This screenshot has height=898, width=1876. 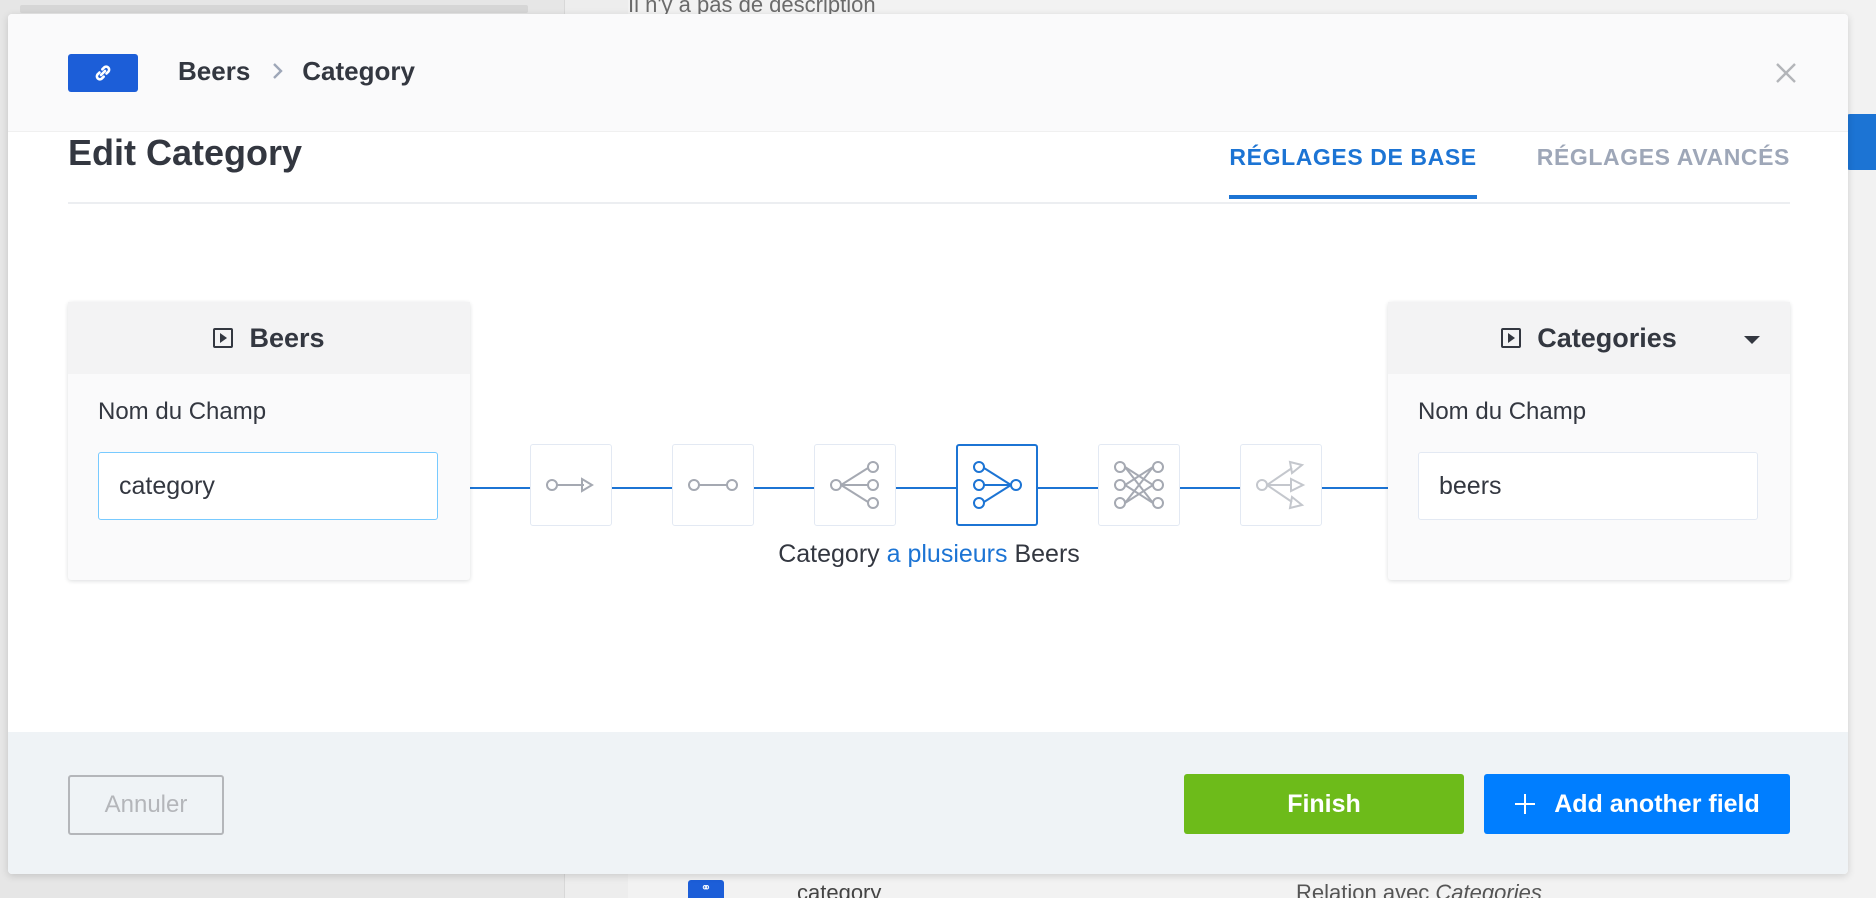 I want to click on caret-down-icon, so click(x=1752, y=340).